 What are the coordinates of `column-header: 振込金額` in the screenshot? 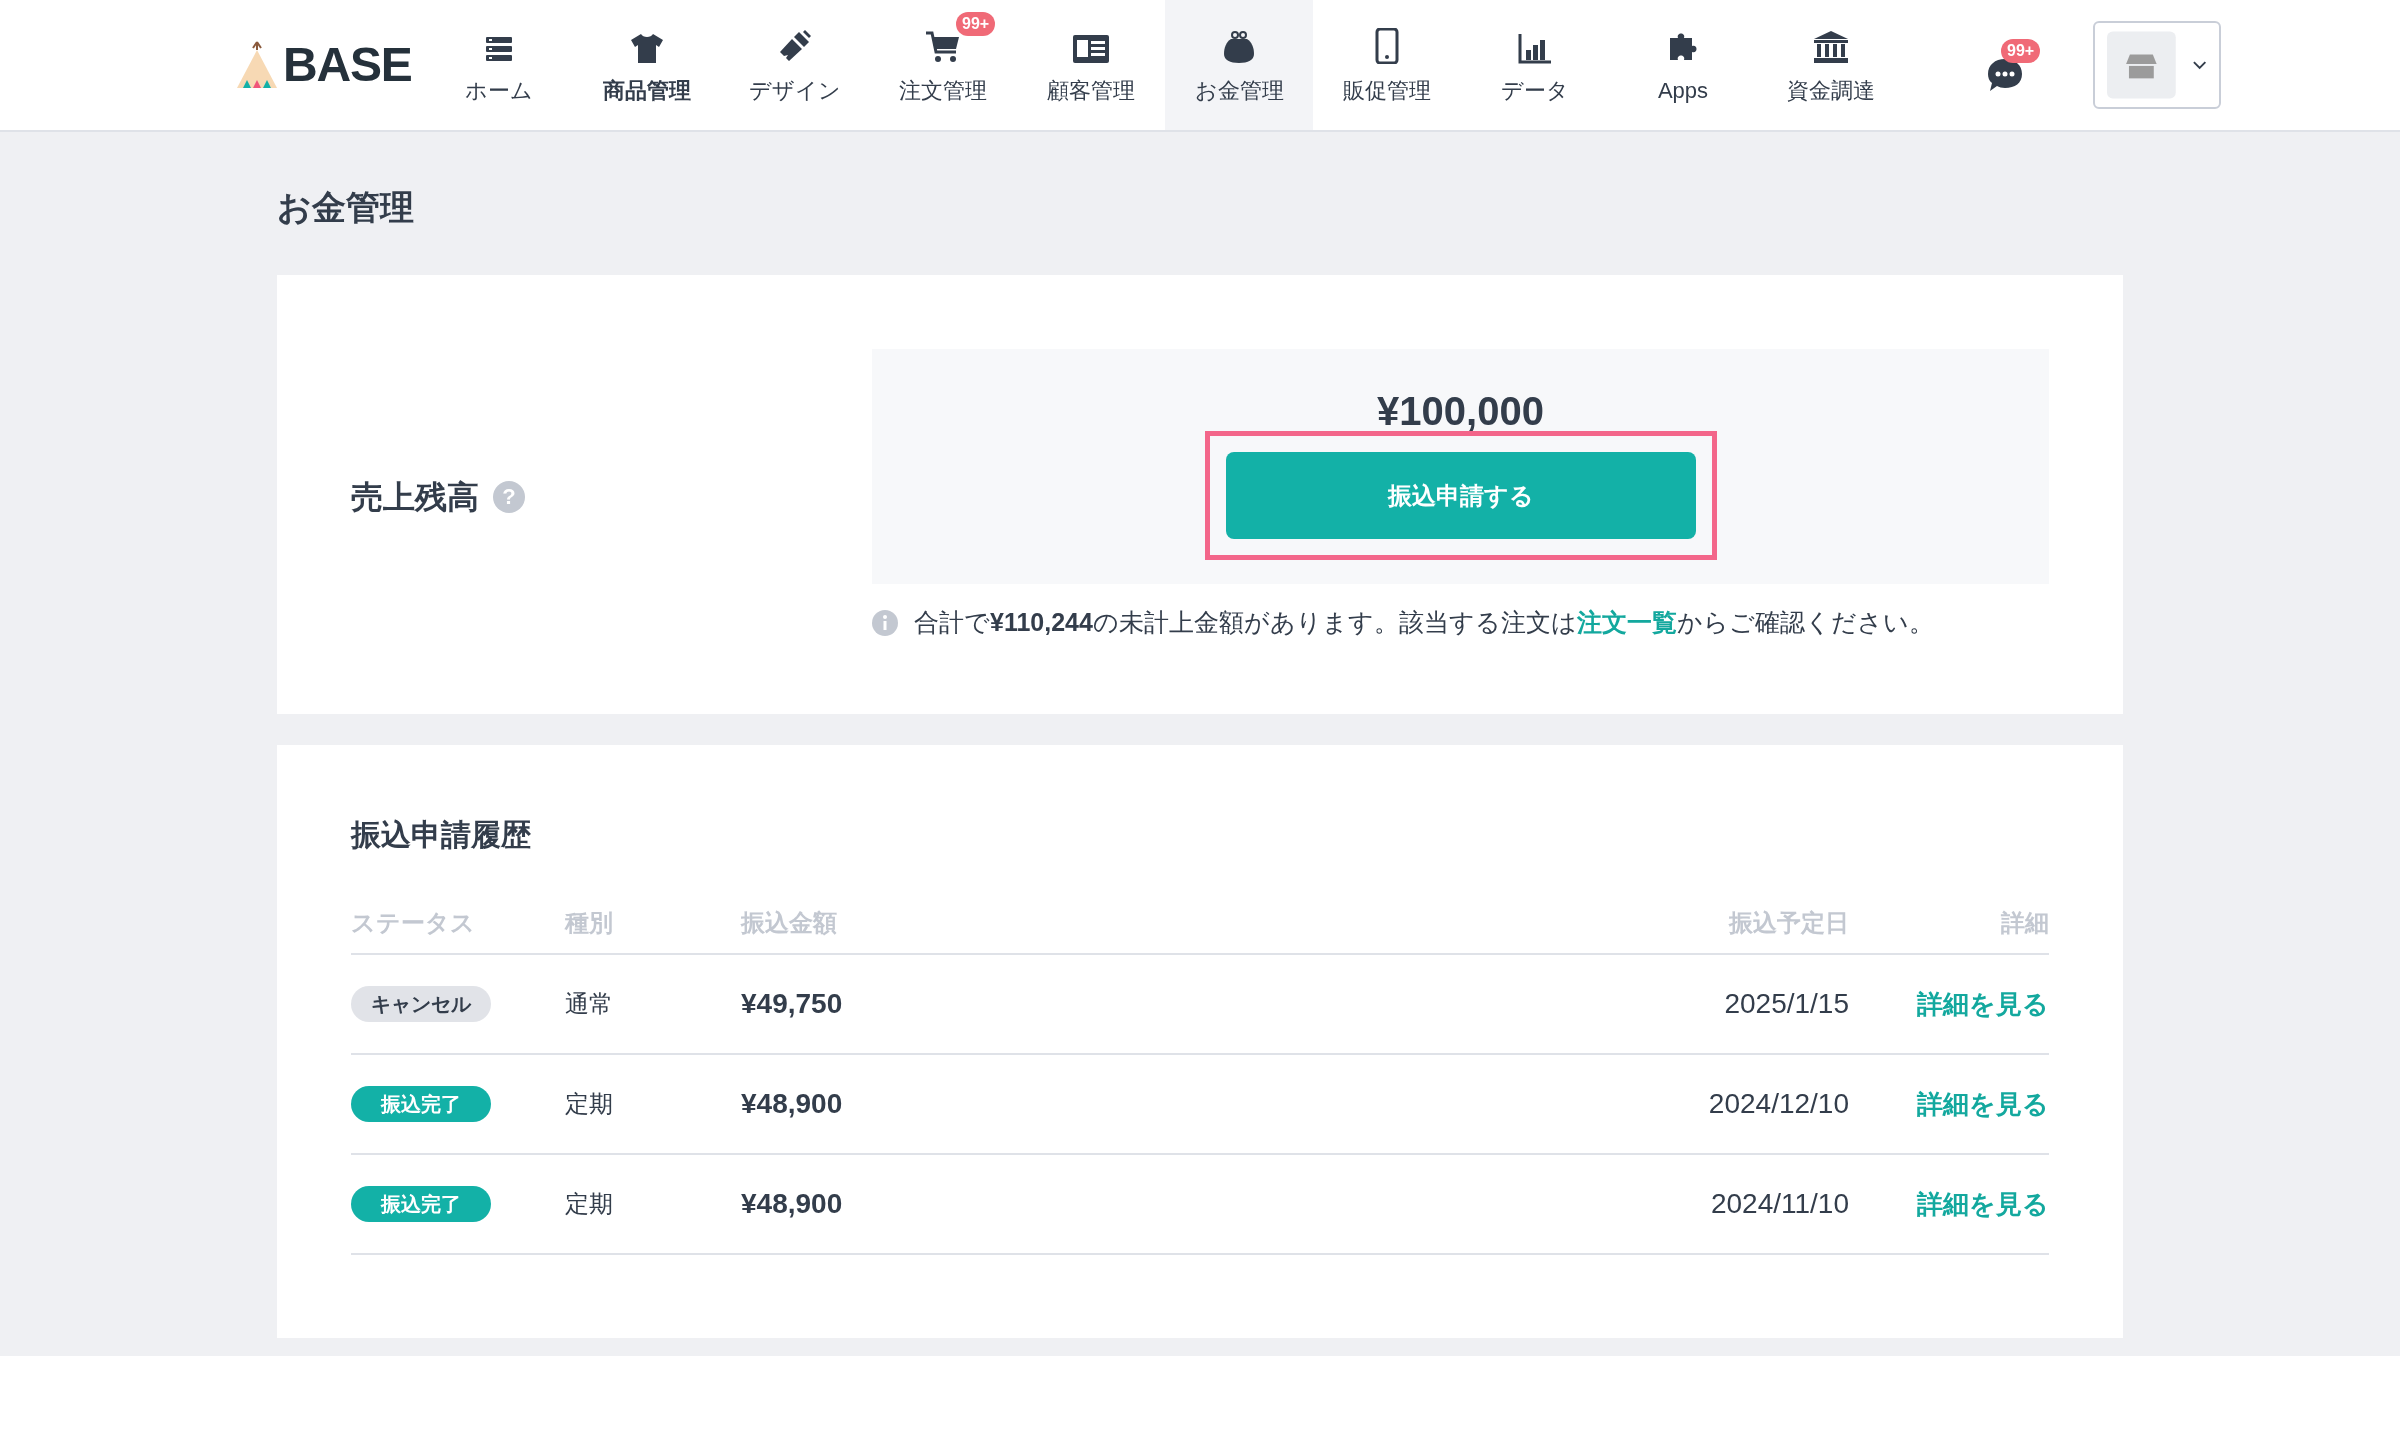 It's located at (789, 923).